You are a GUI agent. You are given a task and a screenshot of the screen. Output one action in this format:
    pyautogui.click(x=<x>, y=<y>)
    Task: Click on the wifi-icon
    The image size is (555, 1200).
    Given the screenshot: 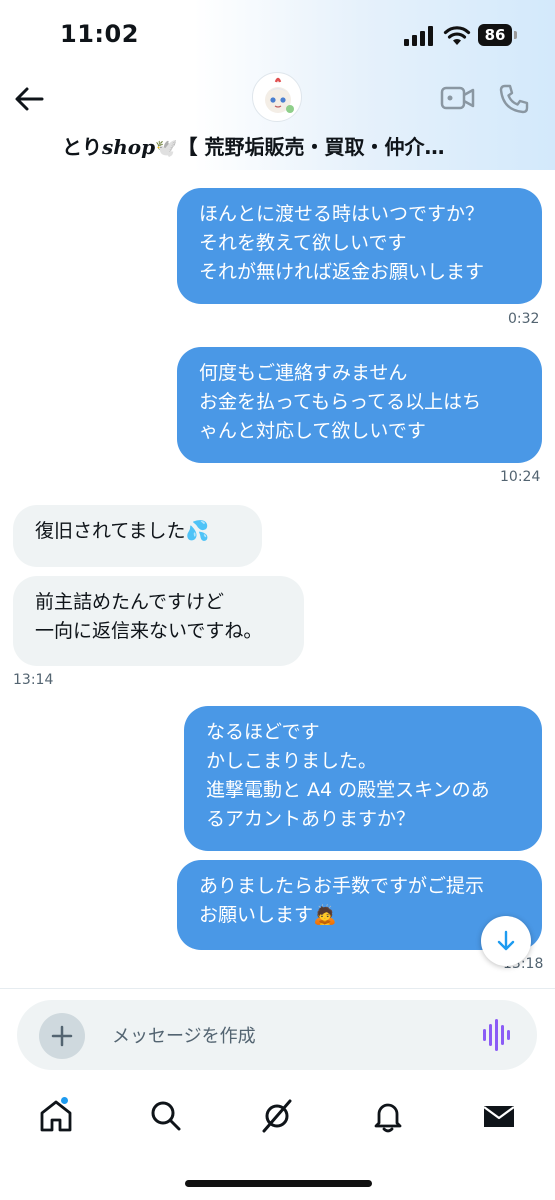 What is the action you would take?
    pyautogui.click(x=457, y=35)
    